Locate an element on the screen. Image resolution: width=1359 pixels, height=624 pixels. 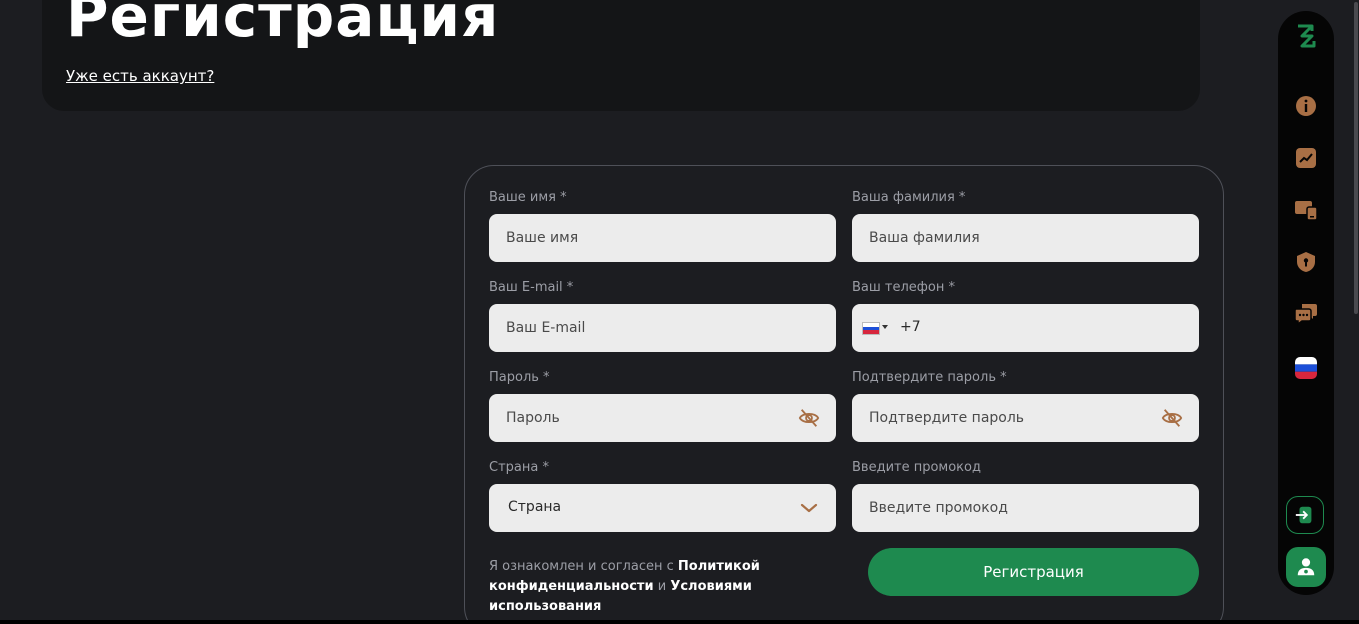
caret-down-icon is located at coordinates (885, 327).